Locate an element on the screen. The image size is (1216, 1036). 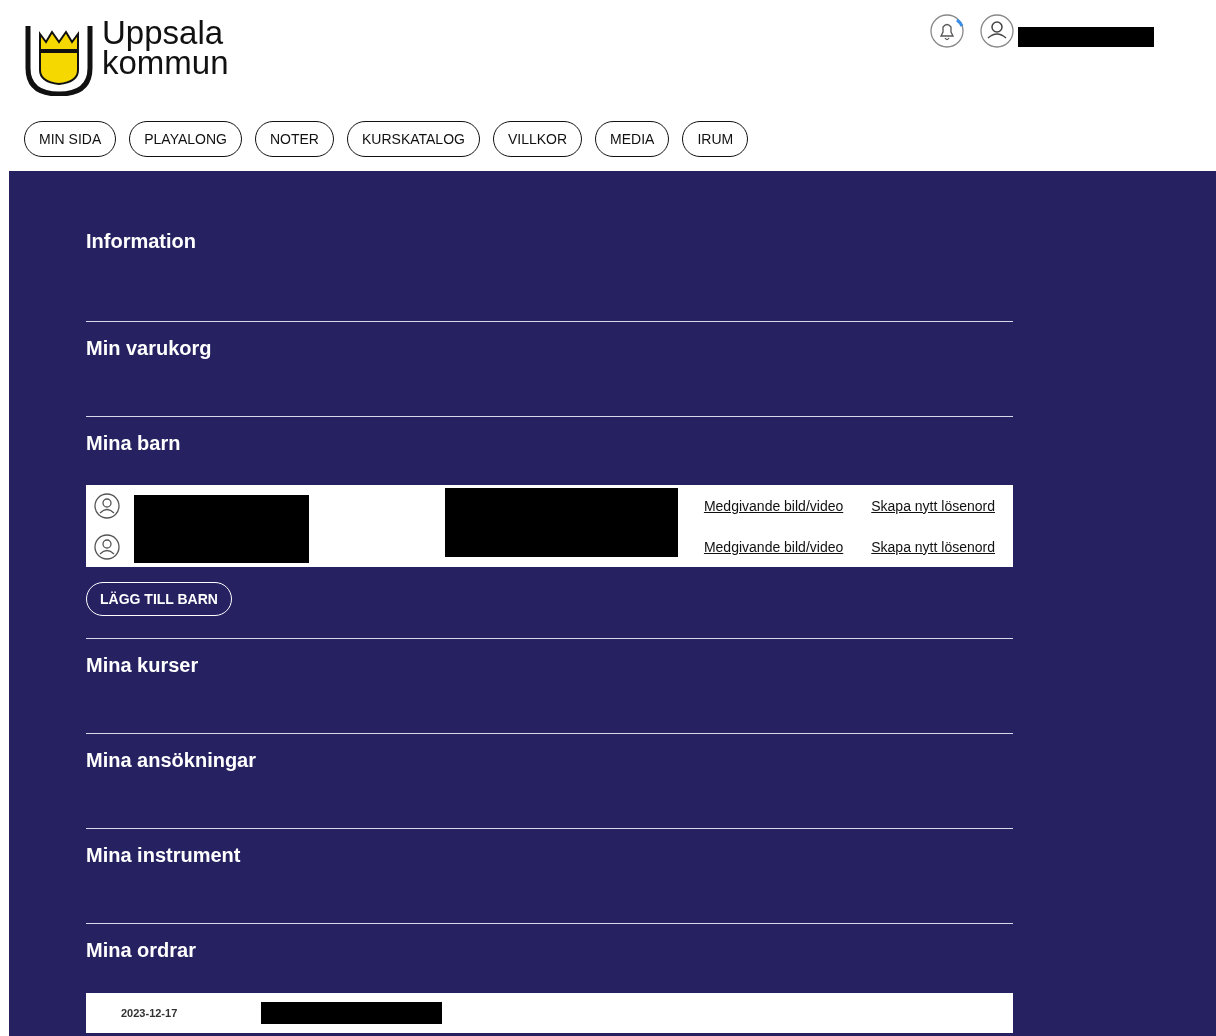
notification-button is located at coordinates (947, 31).